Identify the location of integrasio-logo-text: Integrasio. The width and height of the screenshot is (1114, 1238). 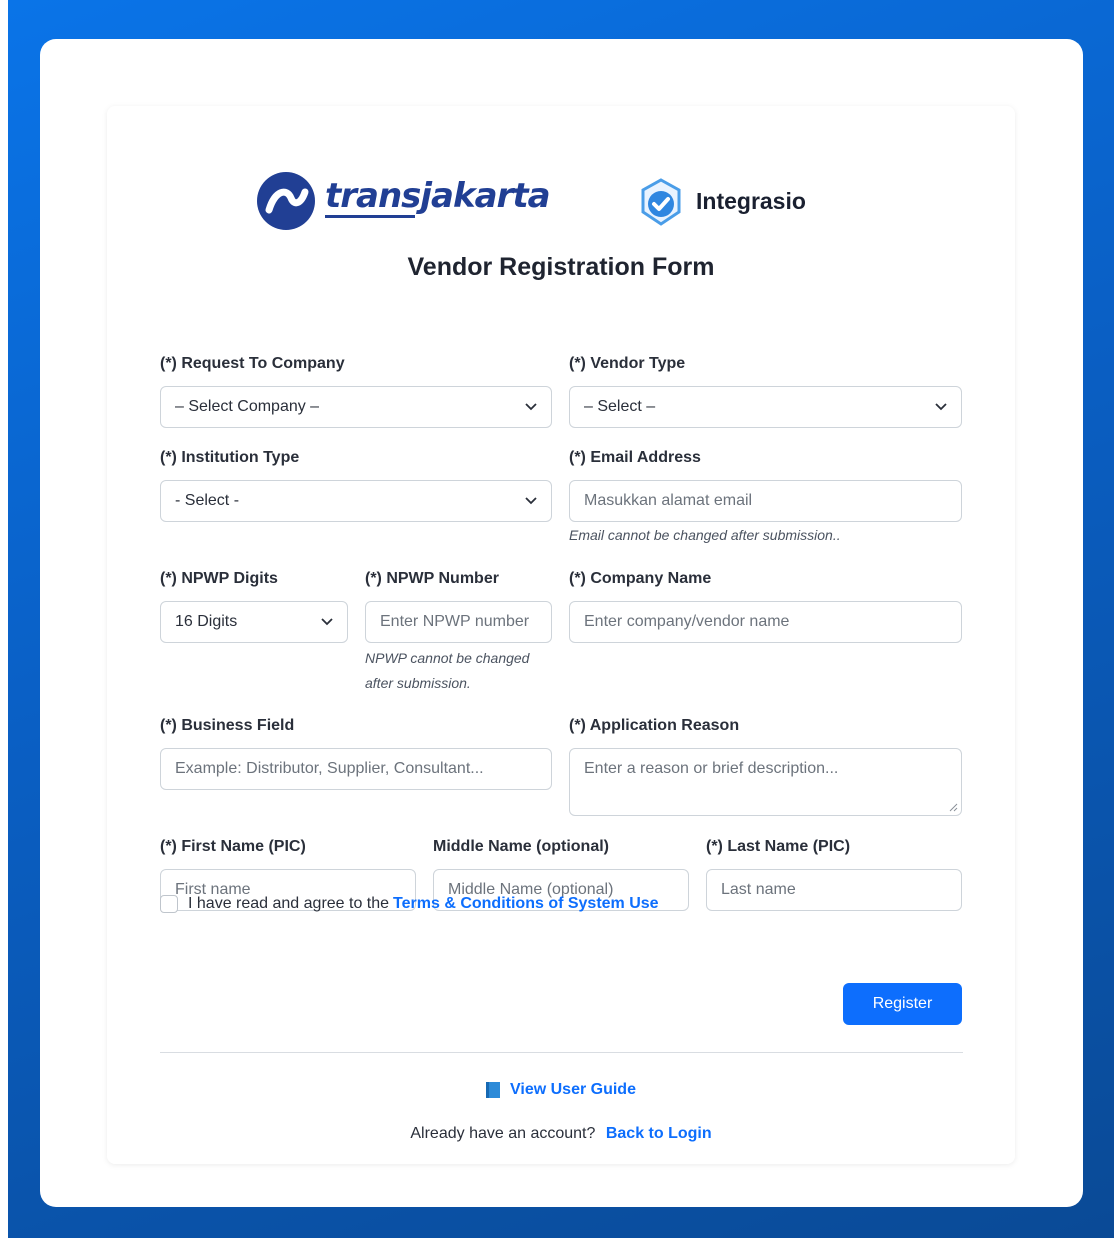
(751, 201).